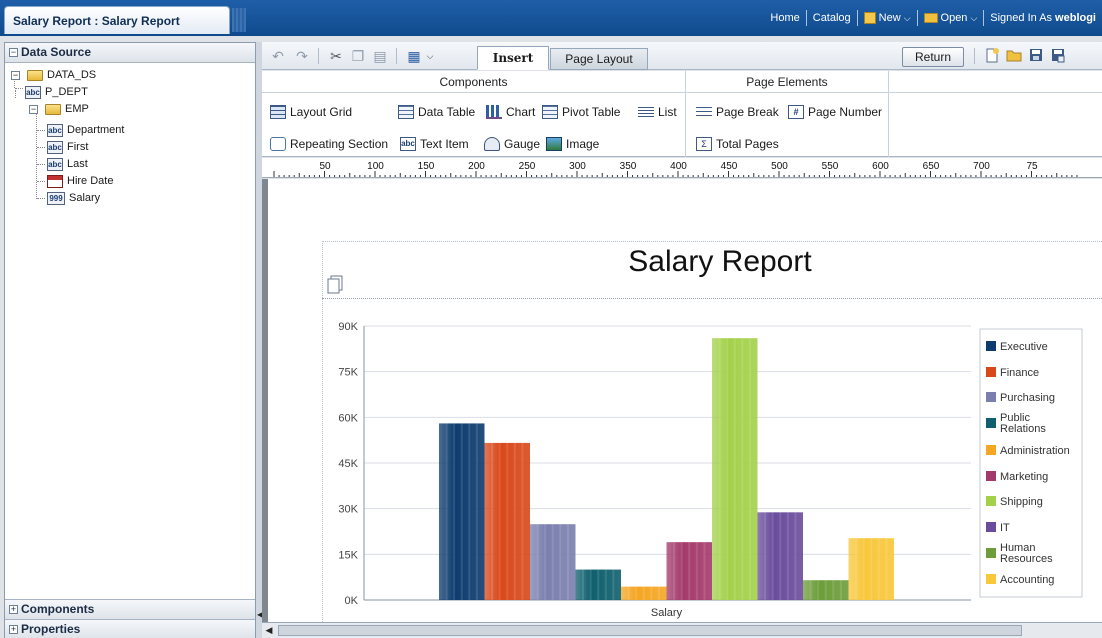 The image size is (1102, 638). Describe the element at coordinates (348, 510) in the screenshot. I see `y-tick-label: 30K` at that location.